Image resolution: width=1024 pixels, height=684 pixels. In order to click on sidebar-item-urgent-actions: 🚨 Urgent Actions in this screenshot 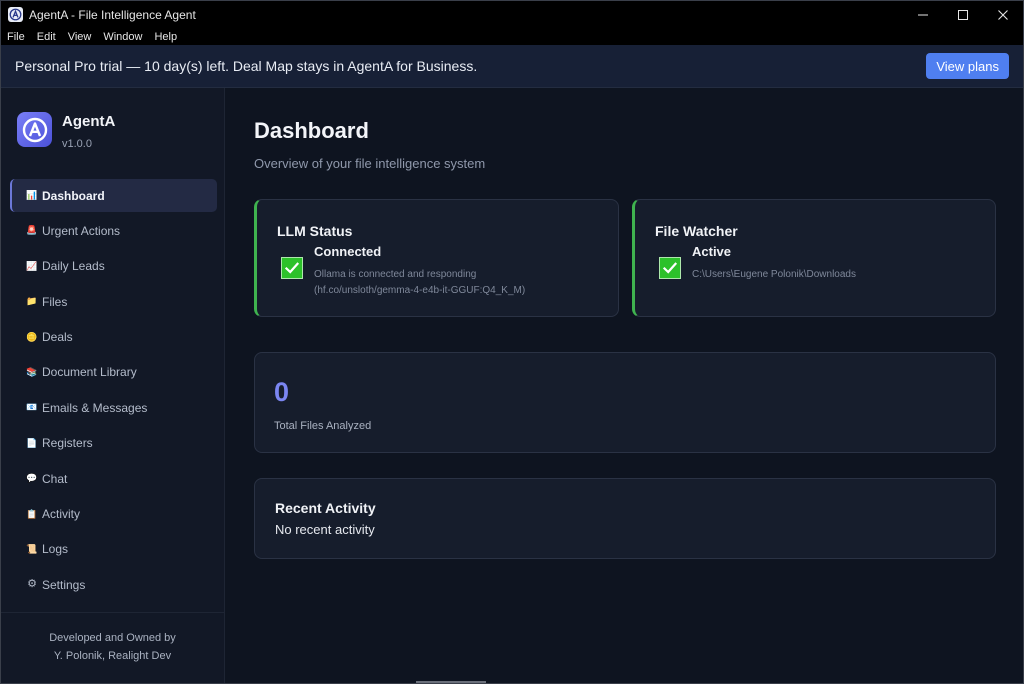, I will do `click(113, 230)`.